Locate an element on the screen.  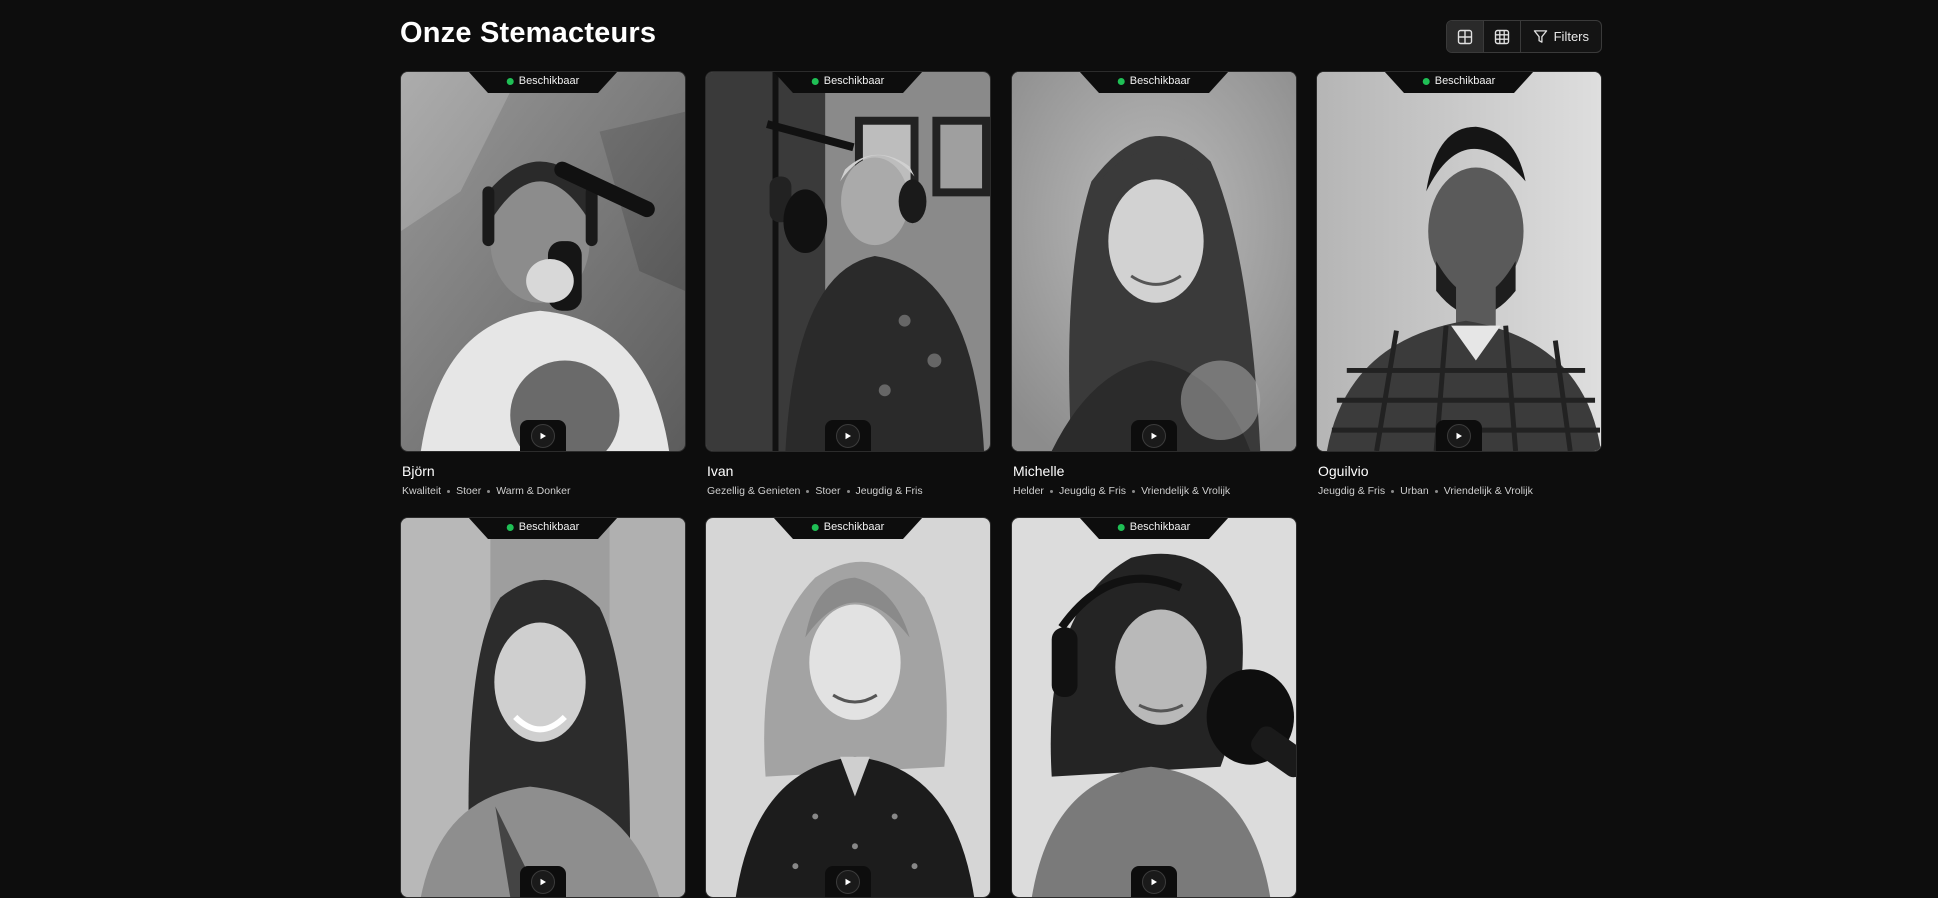
actor-name: Michelle is located at coordinates (1039, 471).